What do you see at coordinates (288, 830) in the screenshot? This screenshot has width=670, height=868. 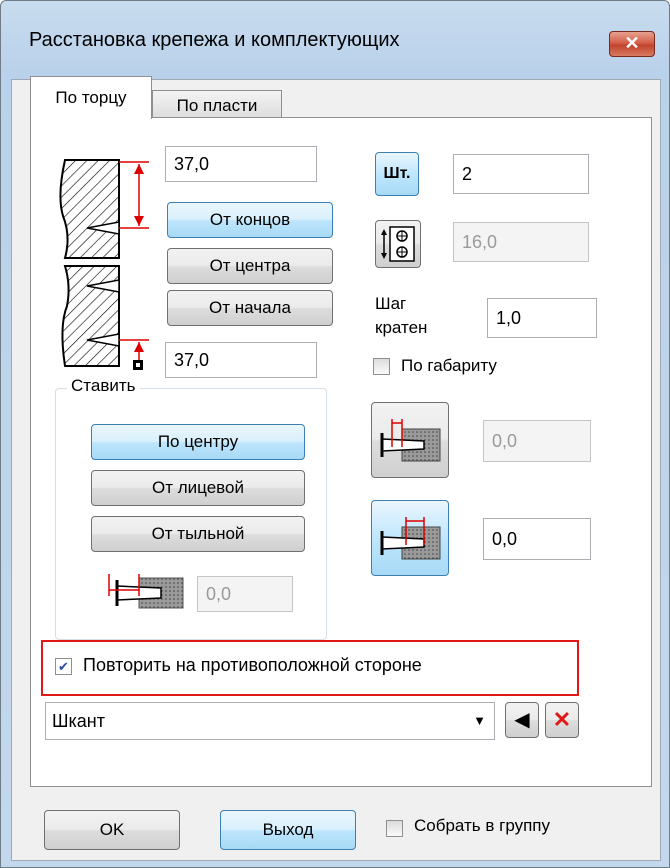 I see `exit-button: Выход` at bounding box center [288, 830].